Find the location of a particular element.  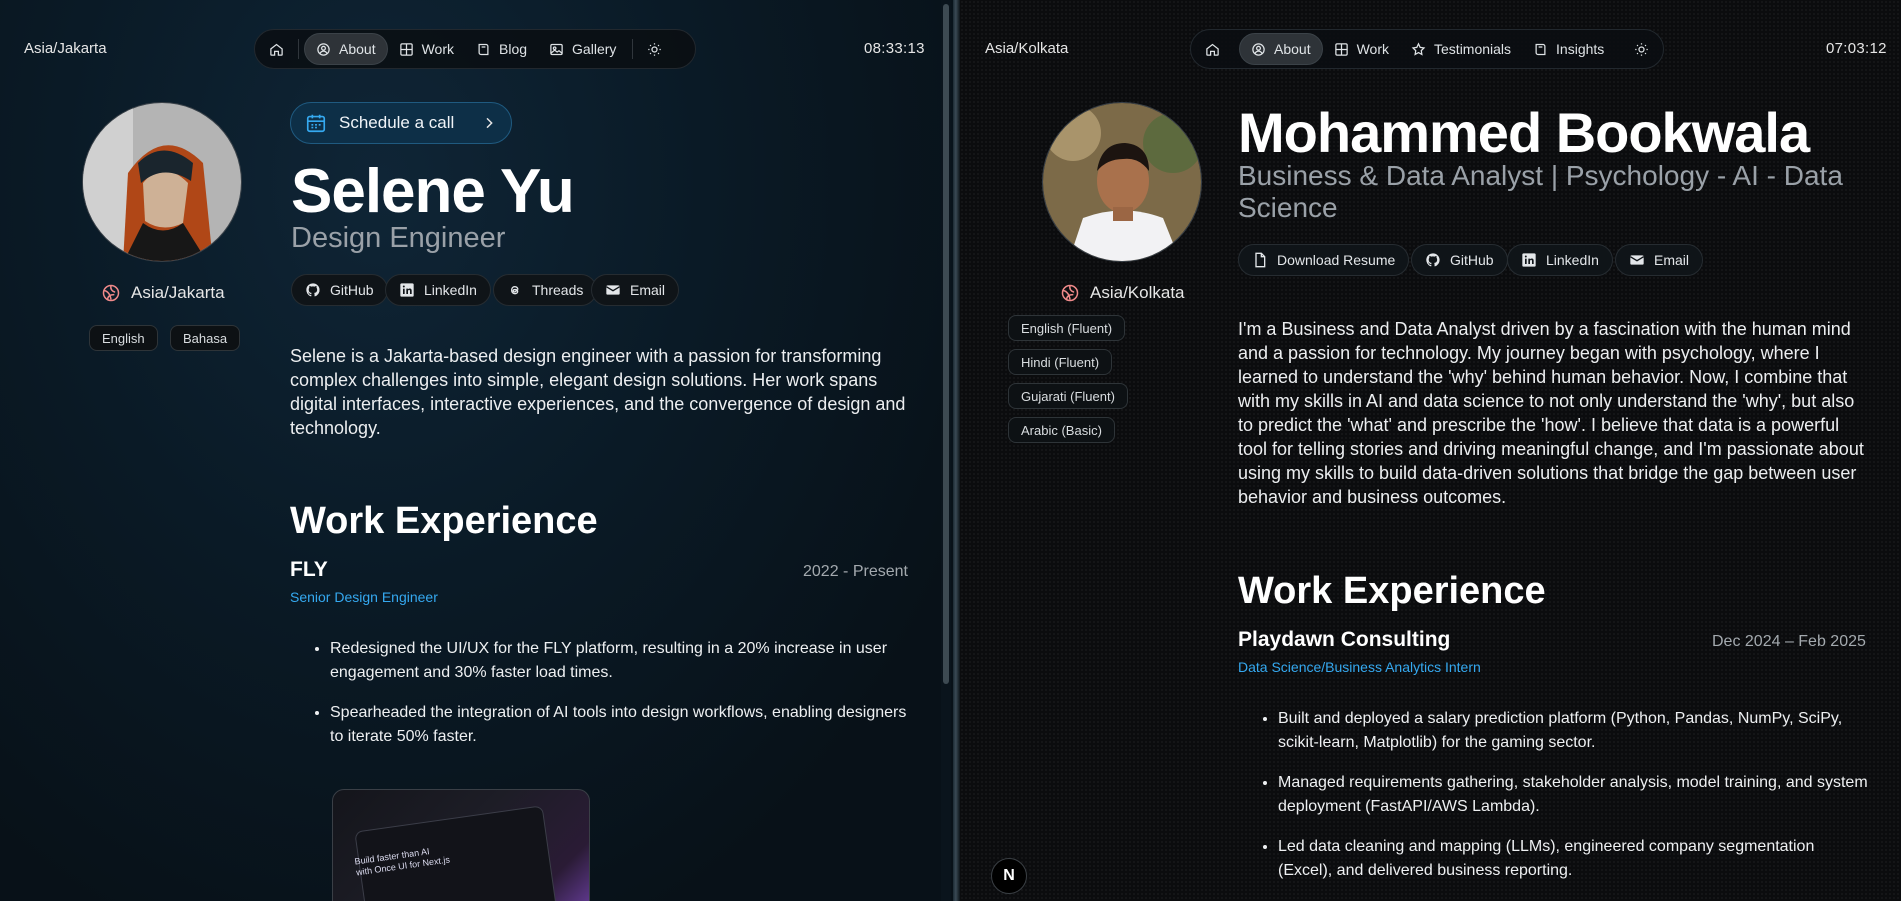

header-timezone: Asia/Kolkata is located at coordinates (1027, 48).